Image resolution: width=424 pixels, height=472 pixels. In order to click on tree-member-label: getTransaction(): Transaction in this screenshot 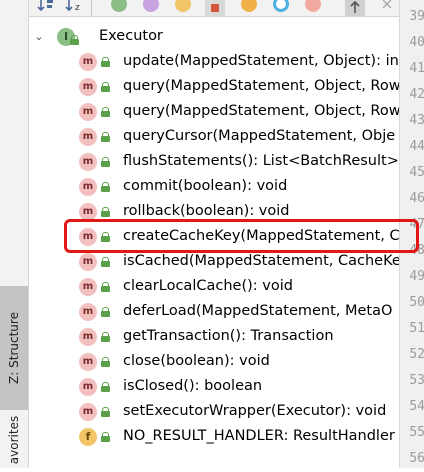, I will do `click(228, 336)`.